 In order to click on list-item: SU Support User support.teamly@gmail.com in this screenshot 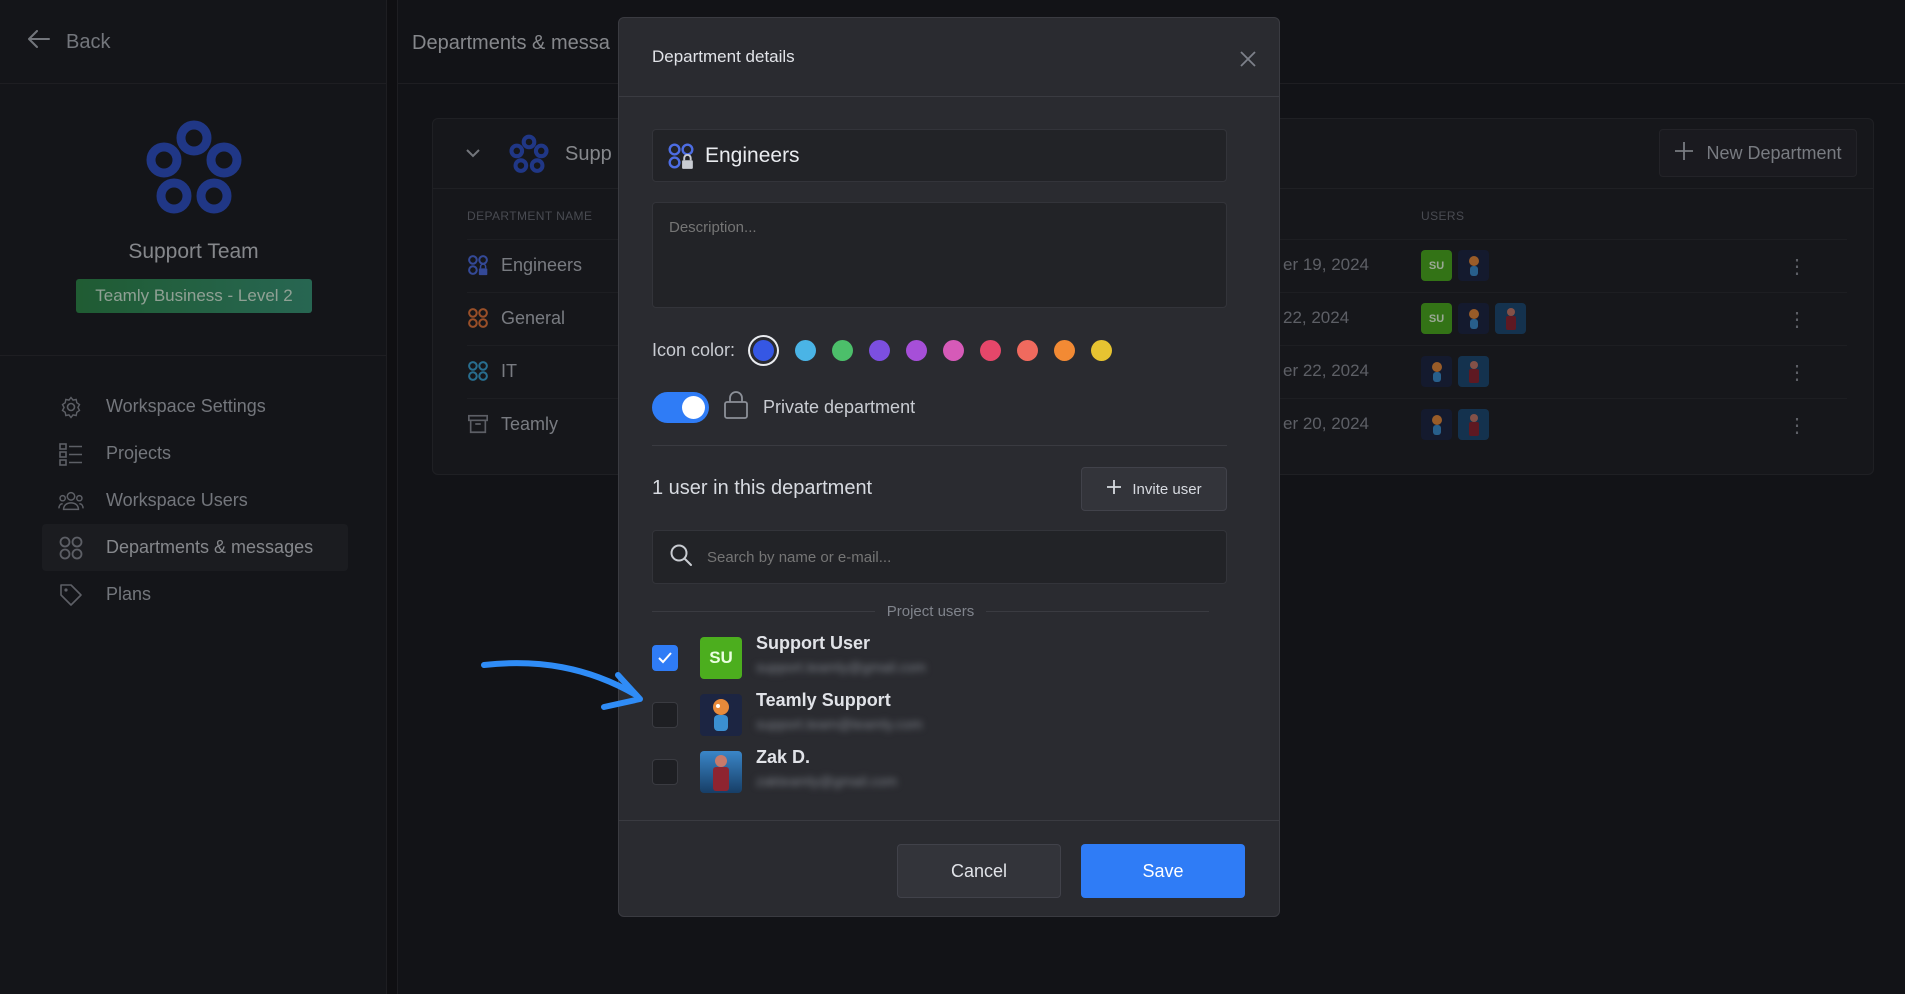, I will do `click(932, 657)`.